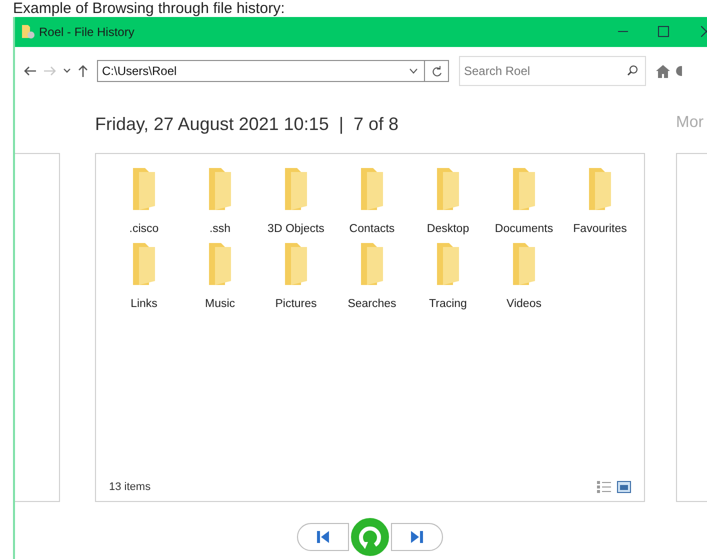 This screenshot has width=707, height=559. I want to click on folder-name: Links, so click(144, 305).